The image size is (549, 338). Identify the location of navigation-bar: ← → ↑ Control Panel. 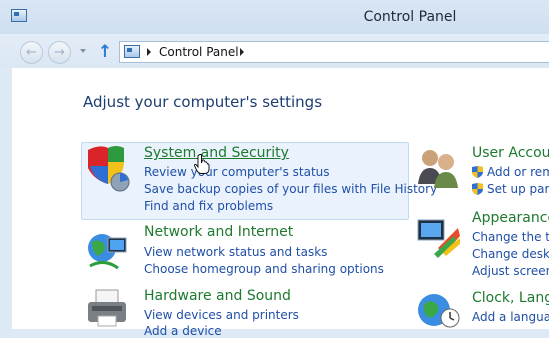
(274, 51).